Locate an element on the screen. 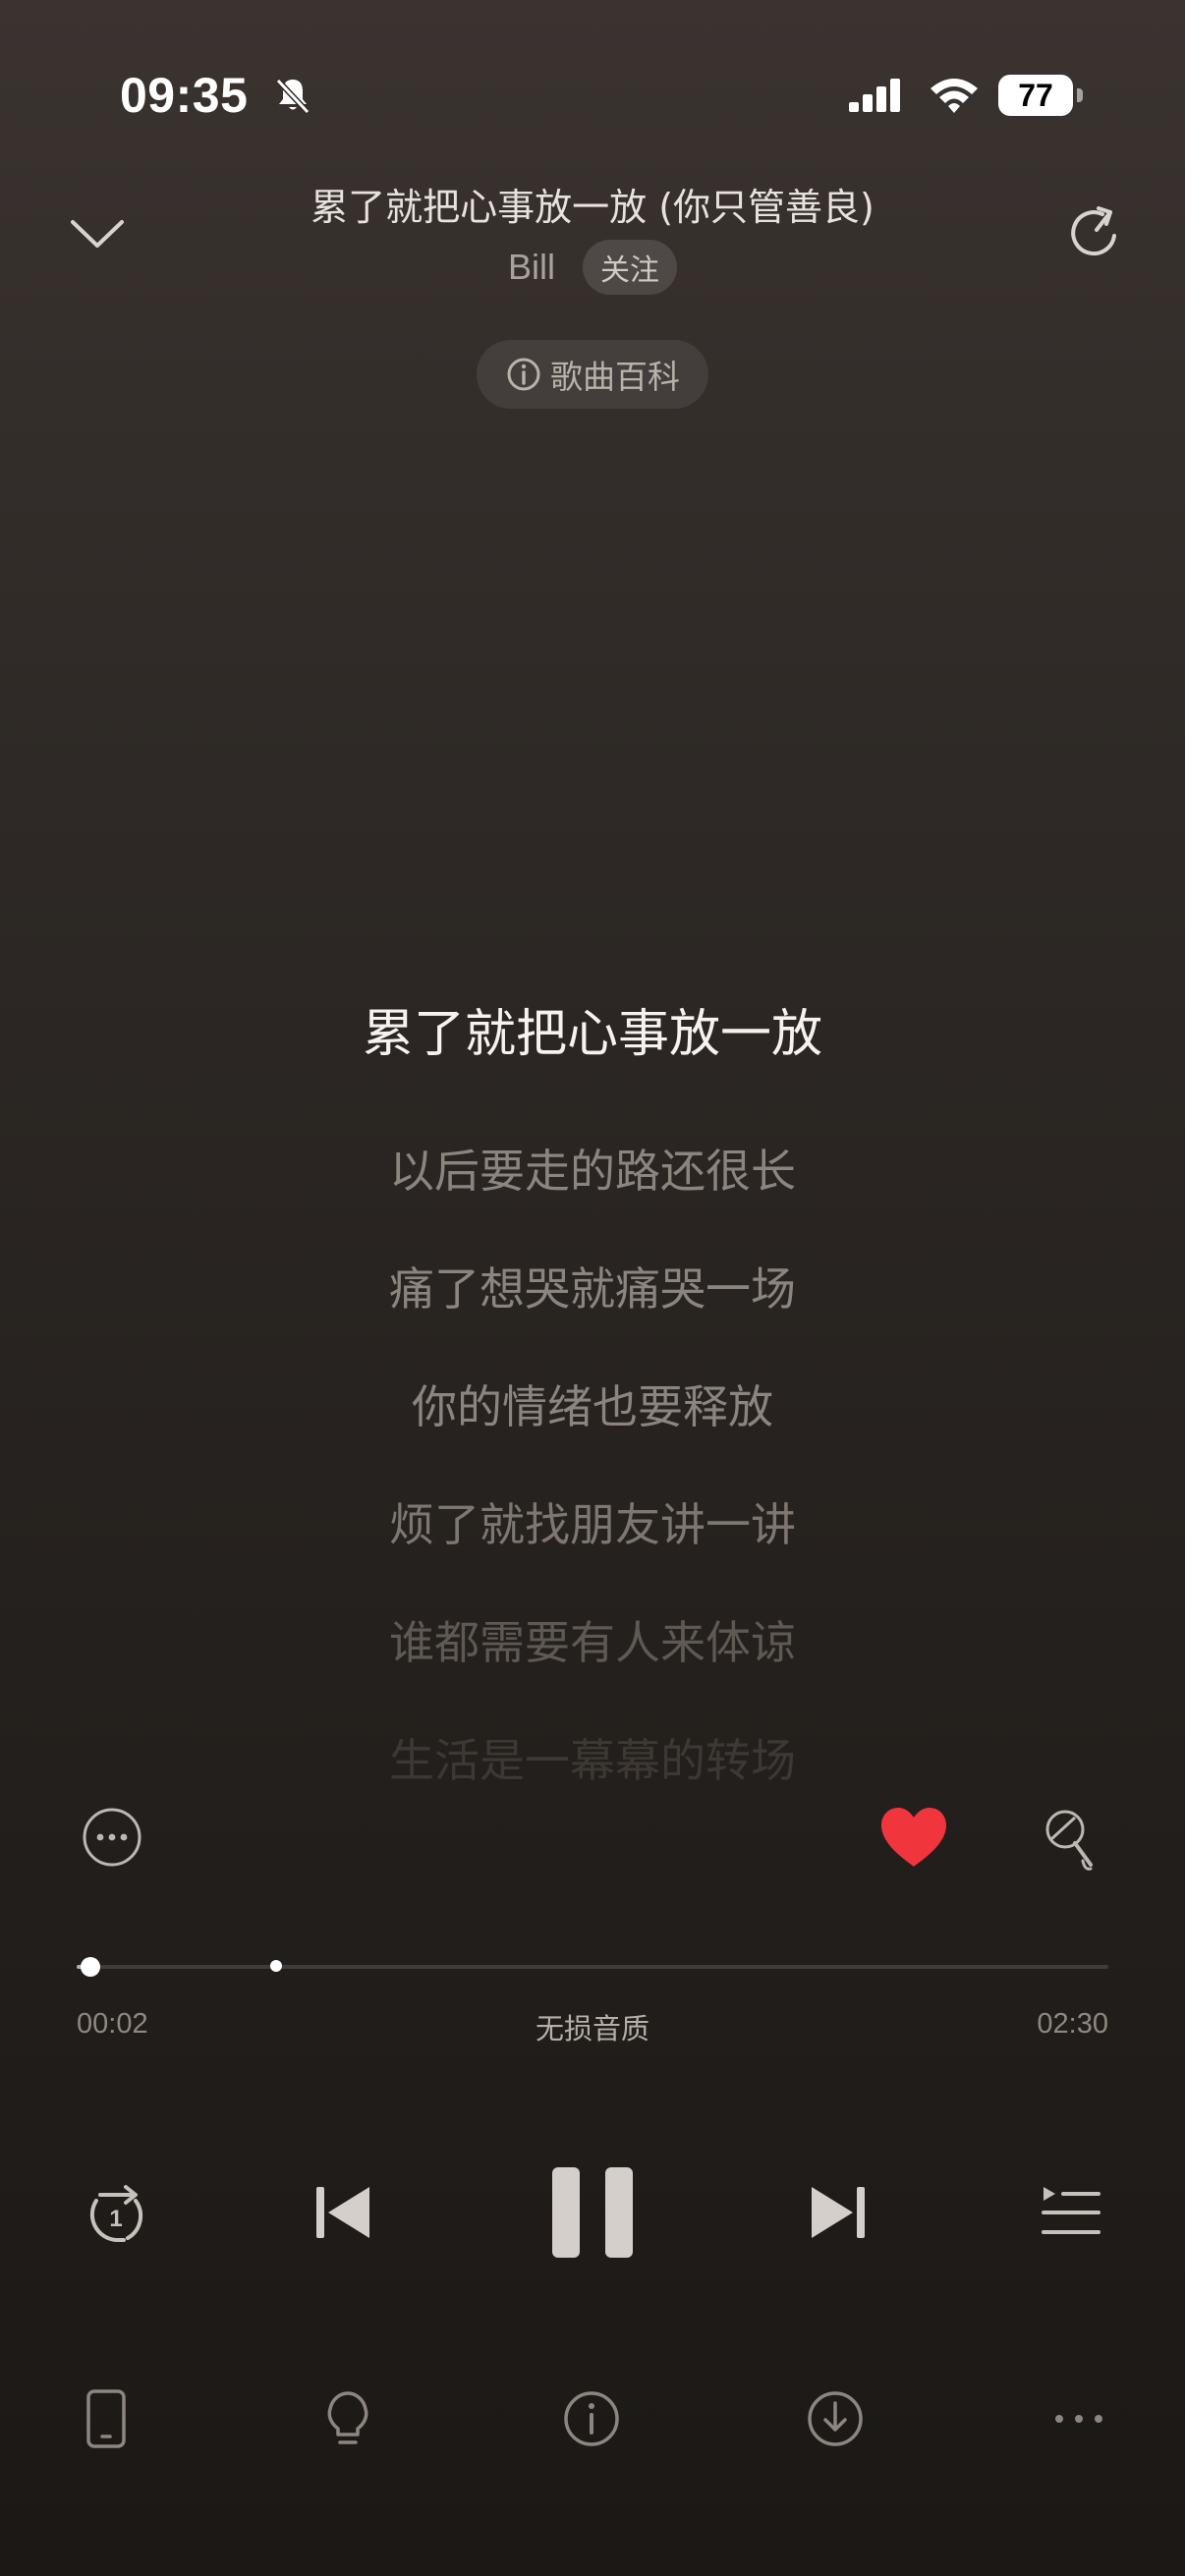 The height and width of the screenshot is (2576, 1185). battery-cap is located at coordinates (1080, 95).